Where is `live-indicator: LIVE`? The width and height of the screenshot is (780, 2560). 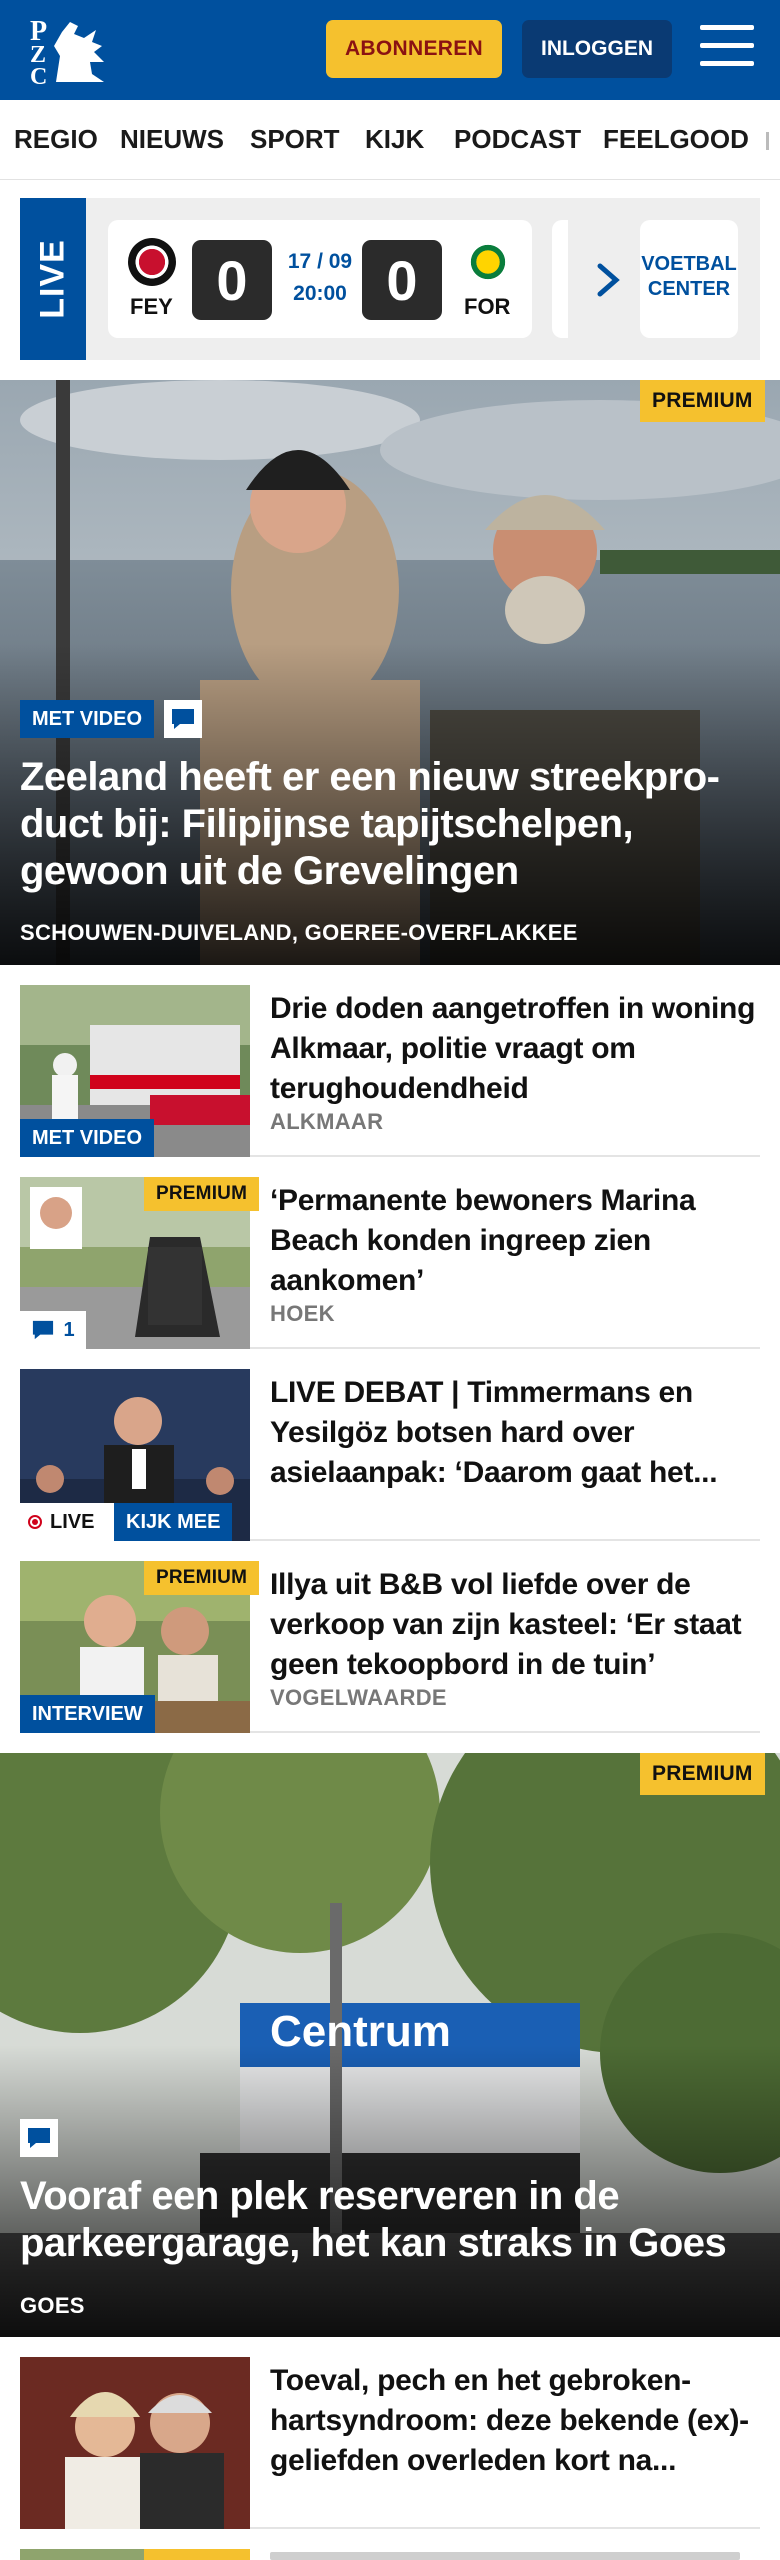 live-indicator: LIVE is located at coordinates (67, 1522).